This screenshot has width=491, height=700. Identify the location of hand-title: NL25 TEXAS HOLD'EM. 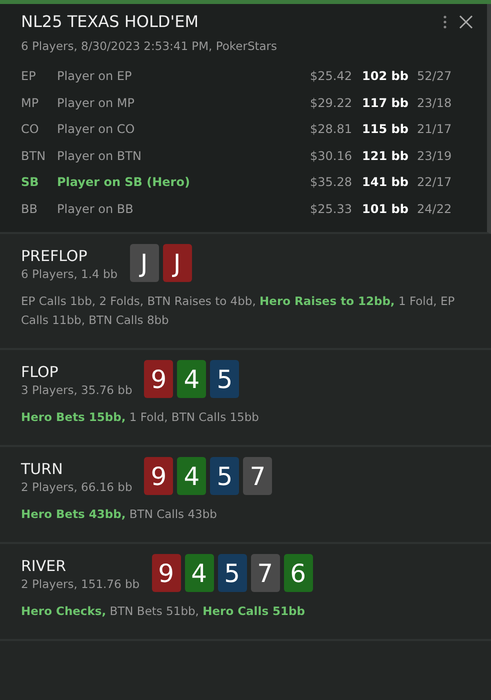
(110, 21).